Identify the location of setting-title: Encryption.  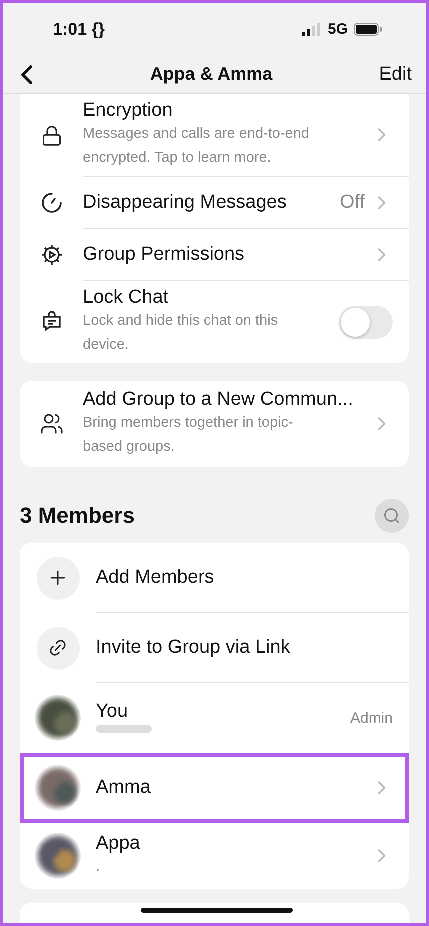
(128, 111).